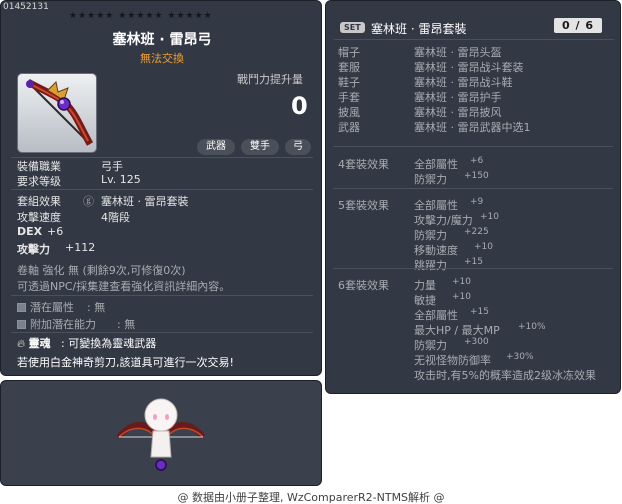 This screenshot has height=504, width=622. What do you see at coordinates (457, 330) in the screenshot?
I see `set-effect-stat: 最大HP / 最大MP` at bounding box center [457, 330].